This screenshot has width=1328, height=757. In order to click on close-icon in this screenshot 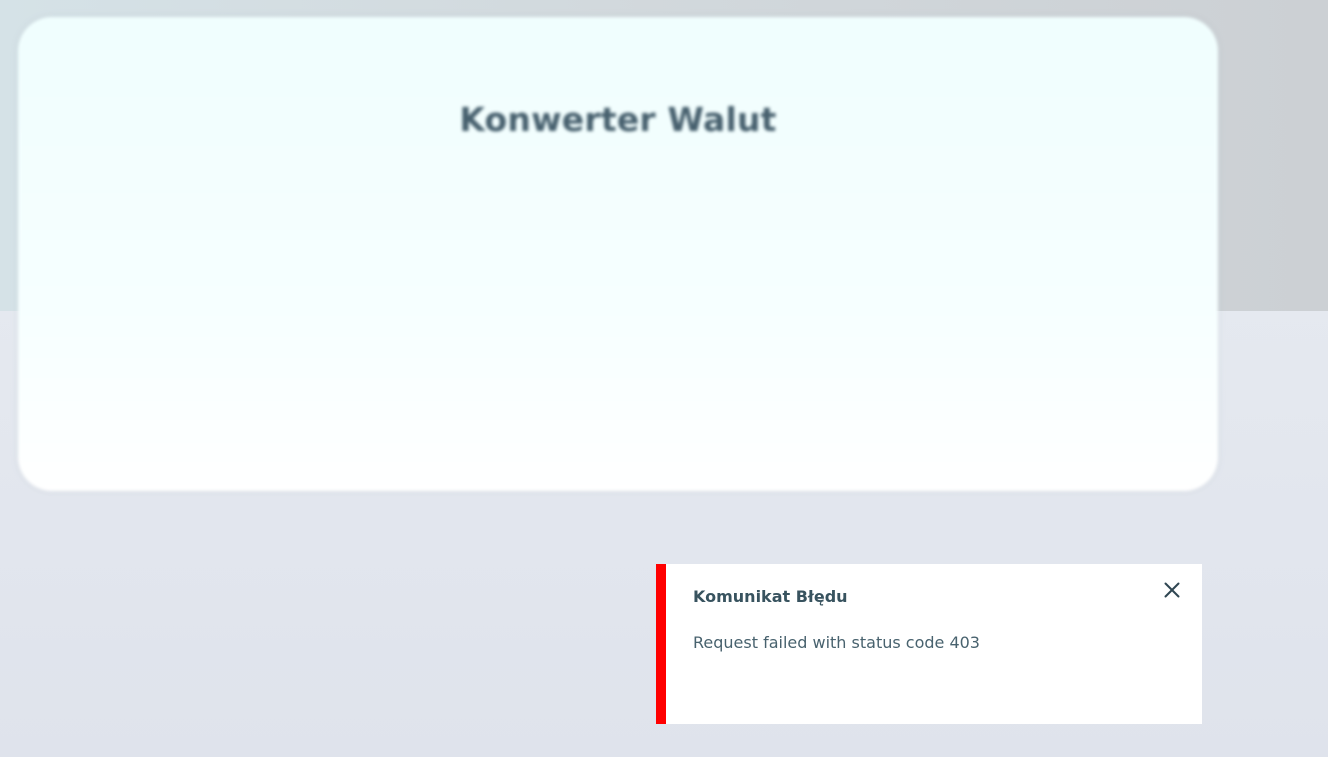, I will do `click(1172, 590)`.